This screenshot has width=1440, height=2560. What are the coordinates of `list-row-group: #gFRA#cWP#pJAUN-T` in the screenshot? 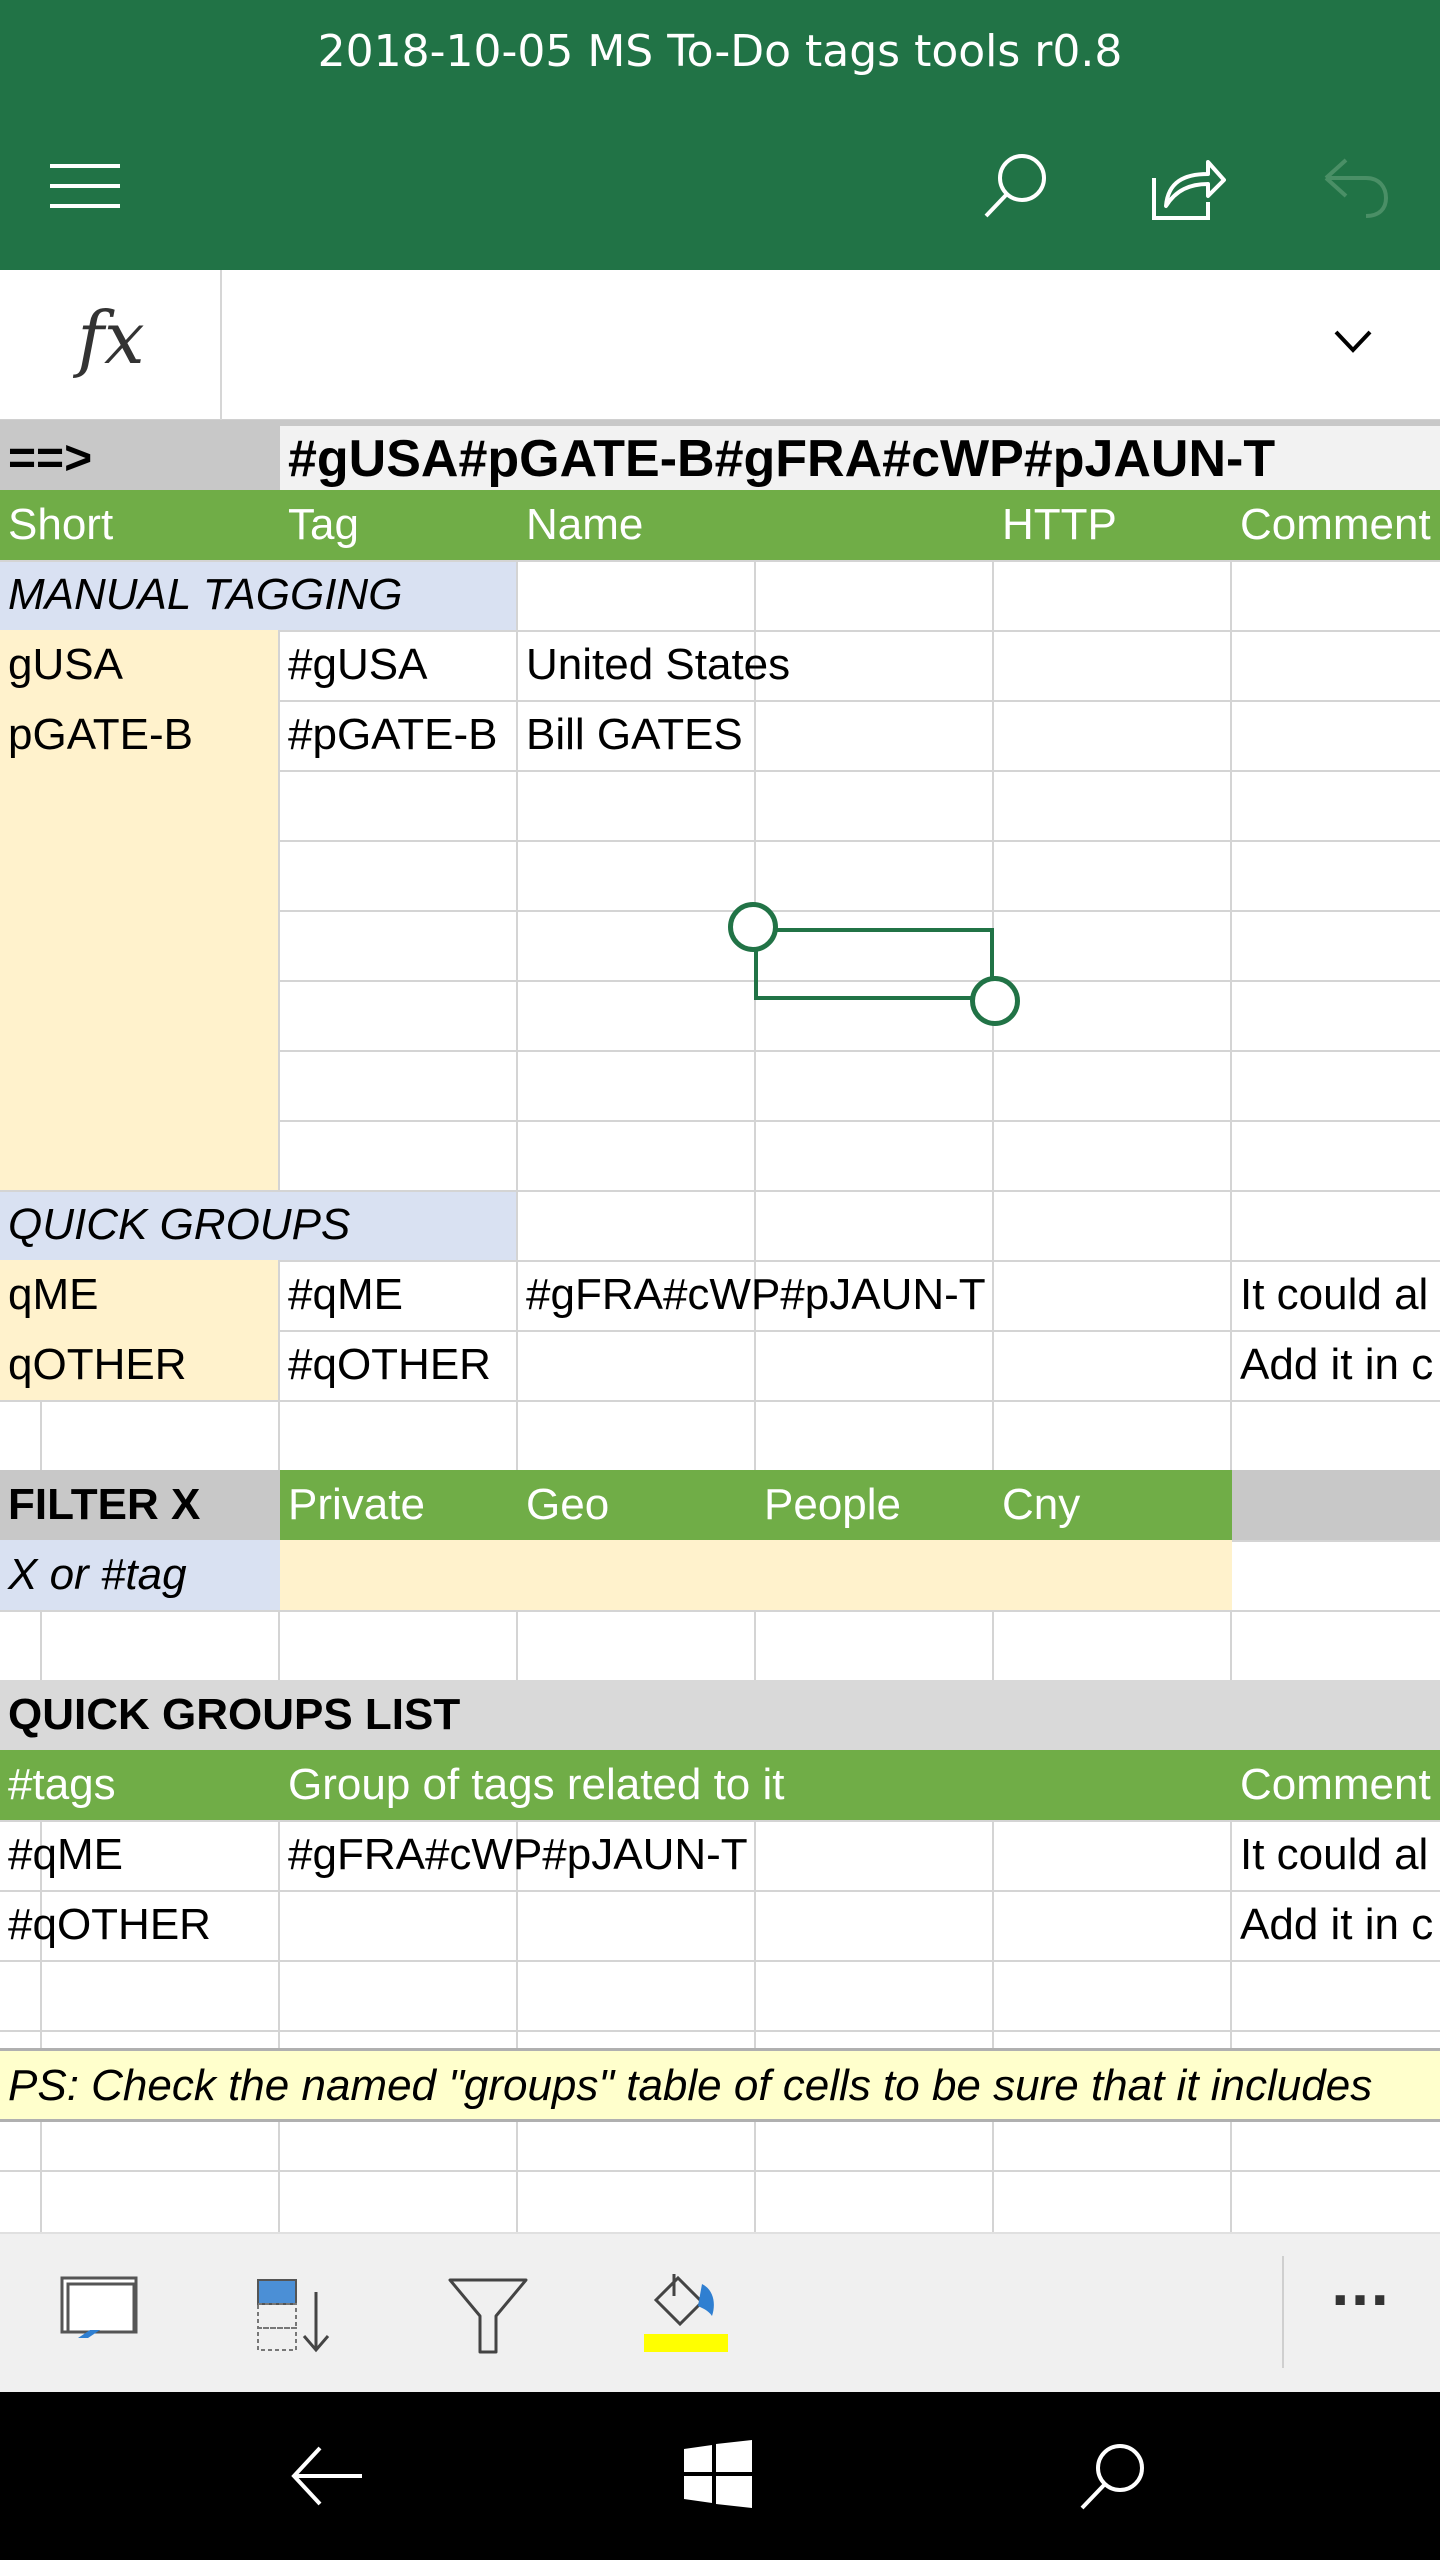 It's located at (514, 1855).